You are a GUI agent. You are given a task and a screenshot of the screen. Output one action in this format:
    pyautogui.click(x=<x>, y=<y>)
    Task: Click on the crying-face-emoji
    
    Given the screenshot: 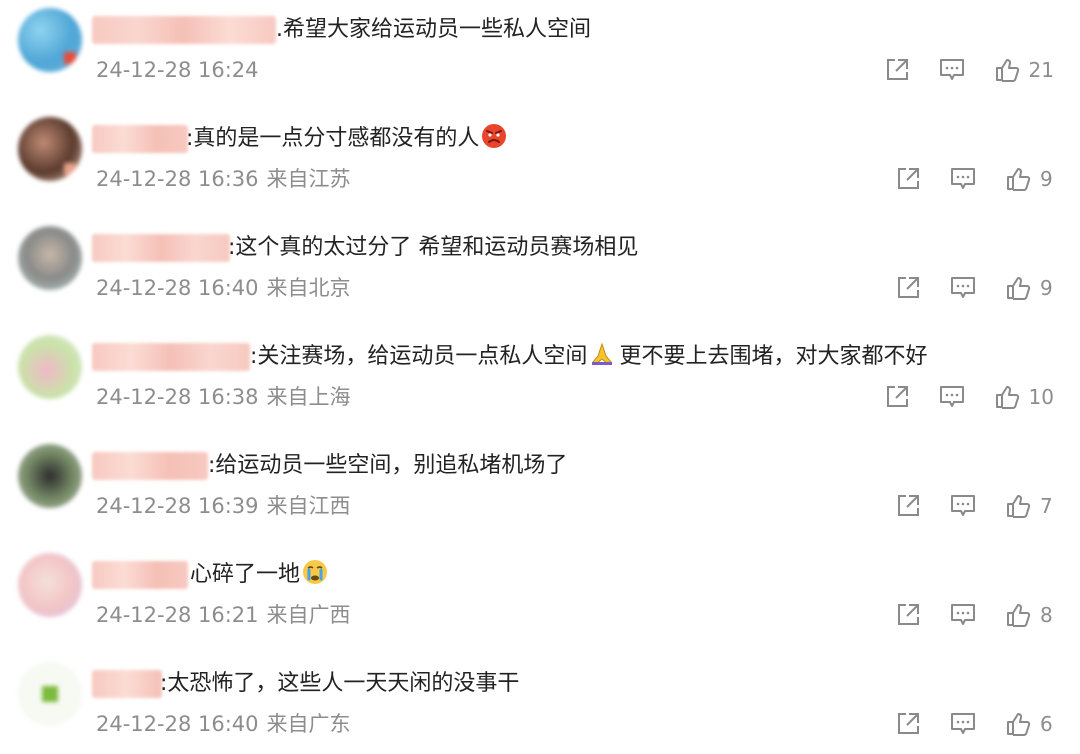 What is the action you would take?
    pyautogui.click(x=315, y=572)
    